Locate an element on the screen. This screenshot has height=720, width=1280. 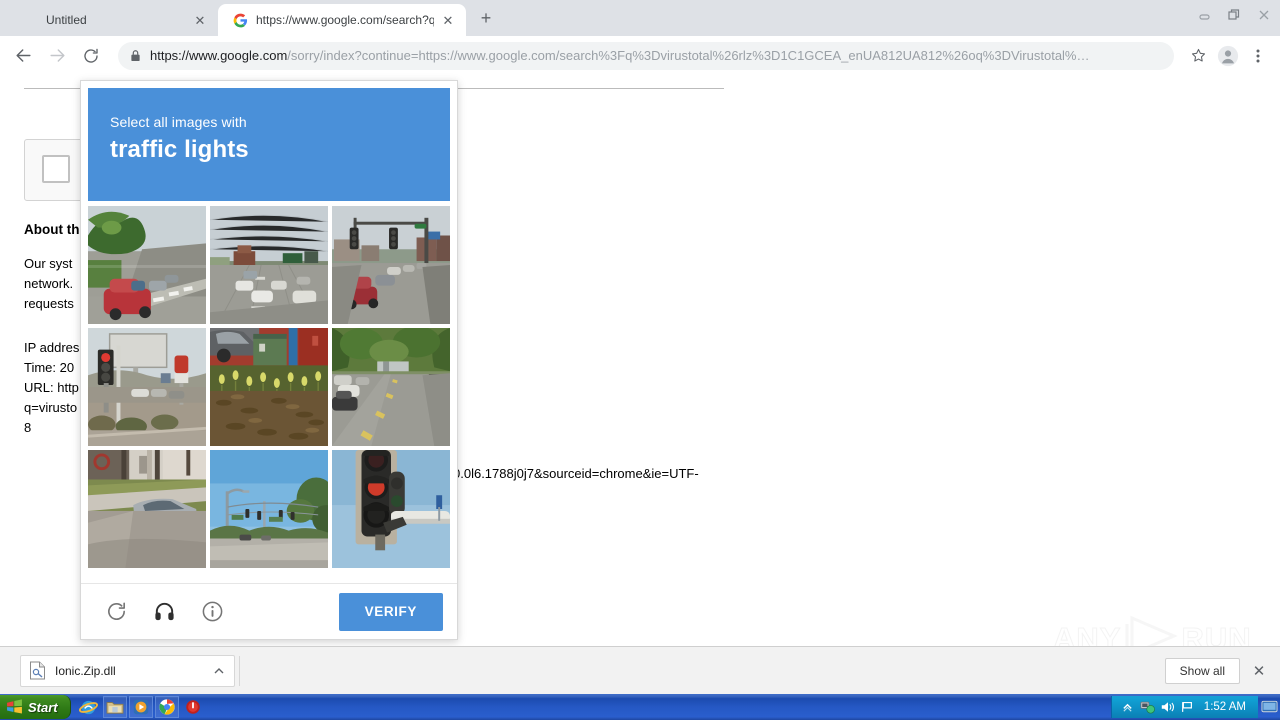
challenge-image-grid is located at coordinates (269, 387).